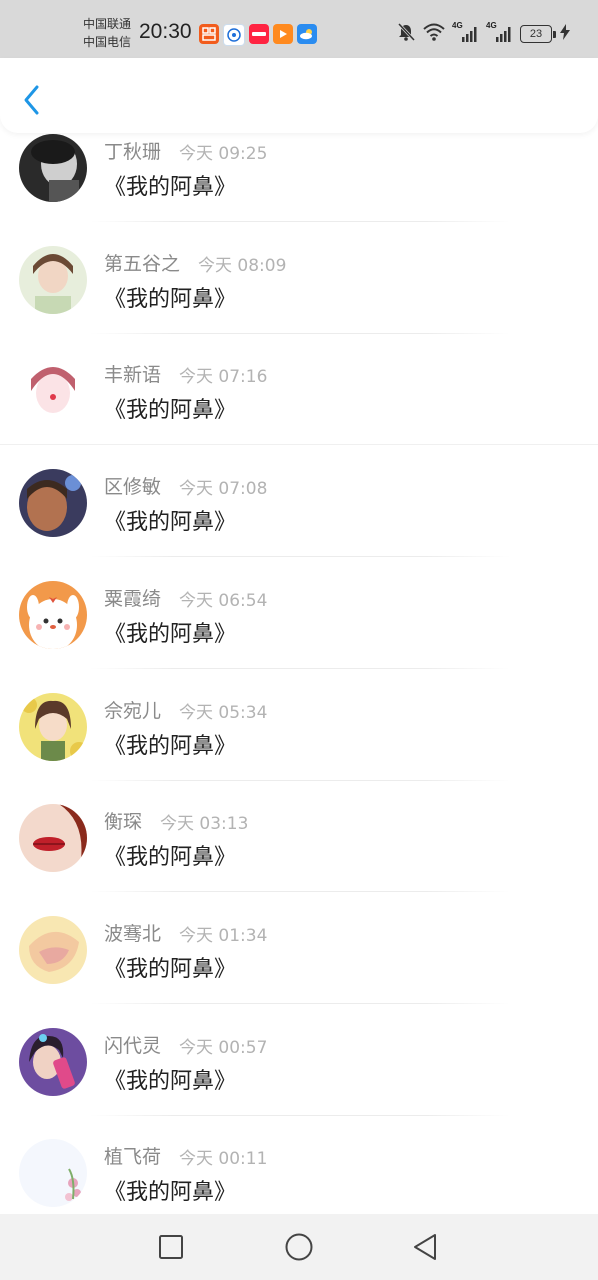 This screenshot has width=598, height=1280. Describe the element at coordinates (223, 712) in the screenshot. I see `message-time: 今天 05:34` at that location.